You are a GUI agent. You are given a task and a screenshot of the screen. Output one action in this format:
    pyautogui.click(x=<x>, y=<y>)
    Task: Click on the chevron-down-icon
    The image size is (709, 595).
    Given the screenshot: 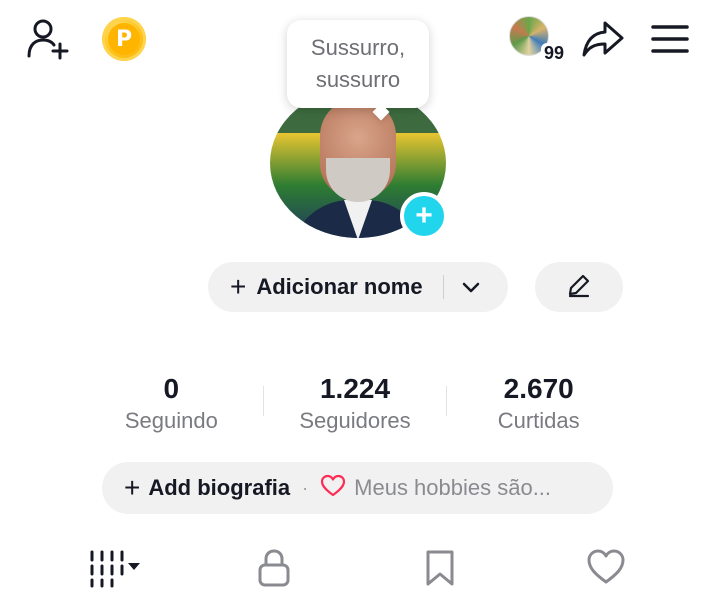 What is the action you would take?
    pyautogui.click(x=471, y=287)
    